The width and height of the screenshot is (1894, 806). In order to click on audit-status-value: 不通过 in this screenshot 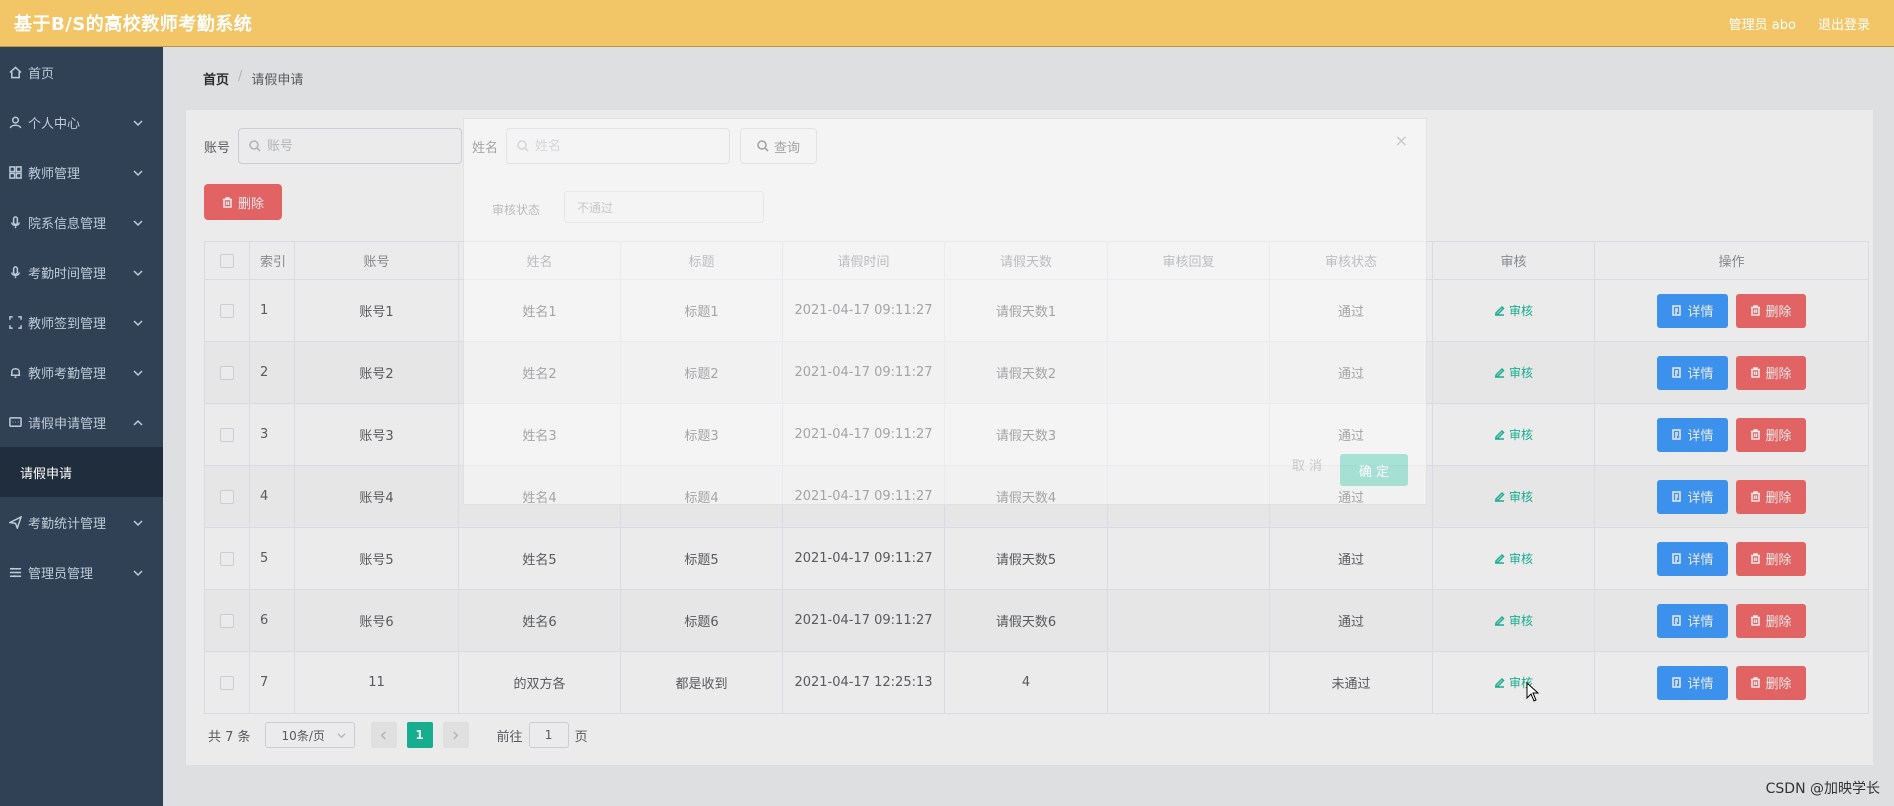, I will do `click(595, 207)`.